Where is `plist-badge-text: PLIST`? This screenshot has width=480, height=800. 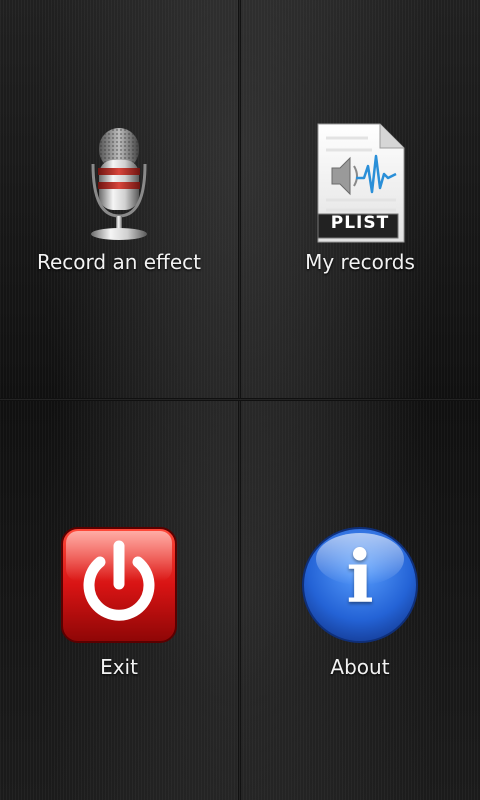 plist-badge-text: PLIST is located at coordinates (360, 223).